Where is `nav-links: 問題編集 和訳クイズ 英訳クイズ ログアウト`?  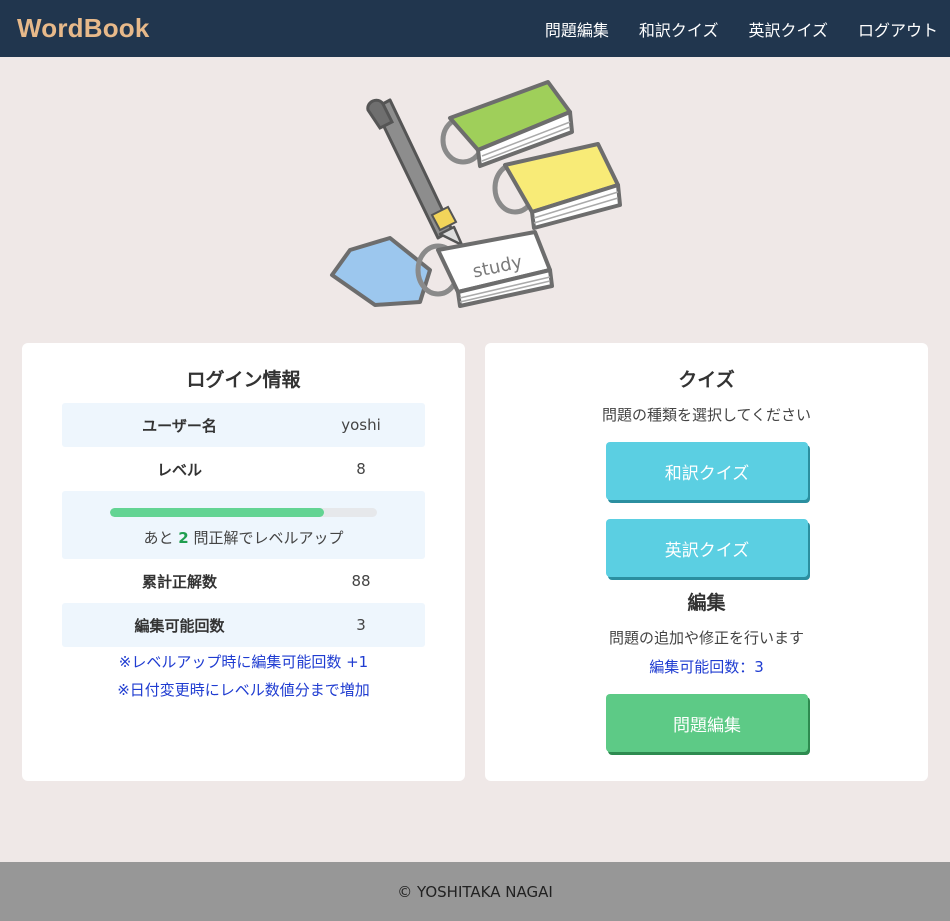
nav-links: 問題編集 和訳クイズ 英訳クイズ ログアウト is located at coordinates (726, 29).